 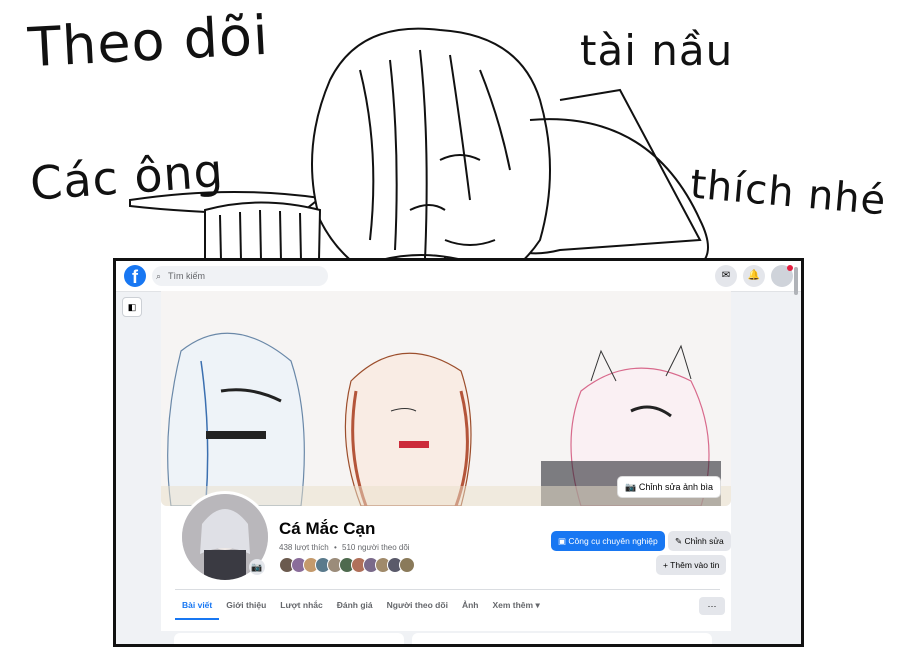 What do you see at coordinates (447, 589) in the screenshot?
I see `divider` at bounding box center [447, 589].